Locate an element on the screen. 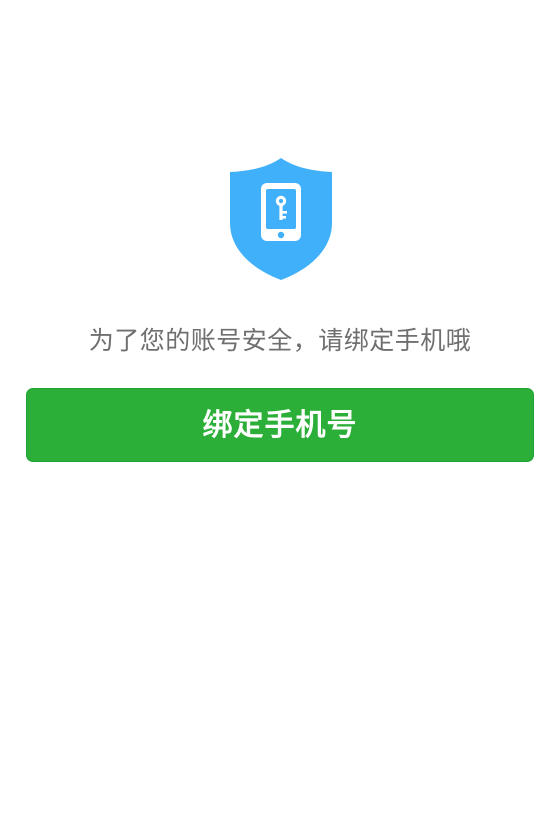 The width and height of the screenshot is (560, 840). security-message: 为了您的账号安全，请绑定手机哦 is located at coordinates (280, 340).